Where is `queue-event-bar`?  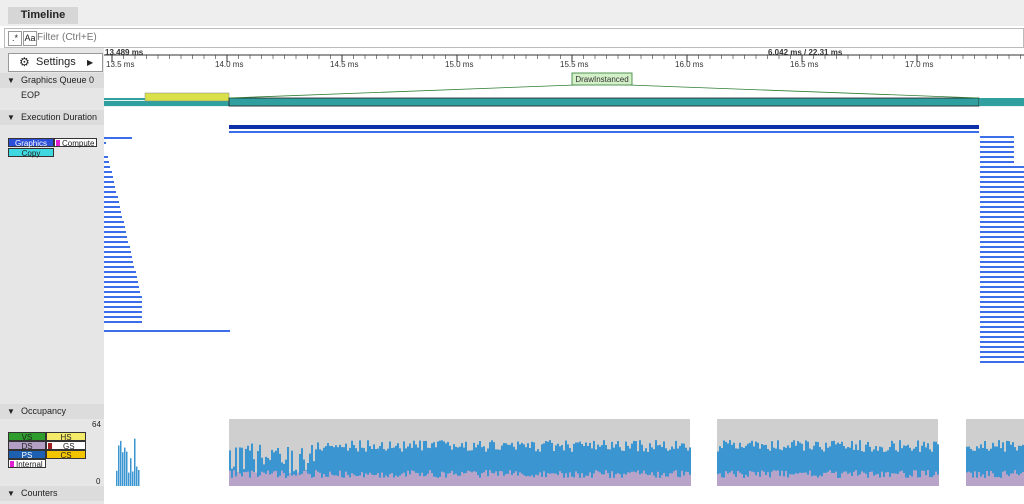
queue-event-bar is located at coordinates (166, 103).